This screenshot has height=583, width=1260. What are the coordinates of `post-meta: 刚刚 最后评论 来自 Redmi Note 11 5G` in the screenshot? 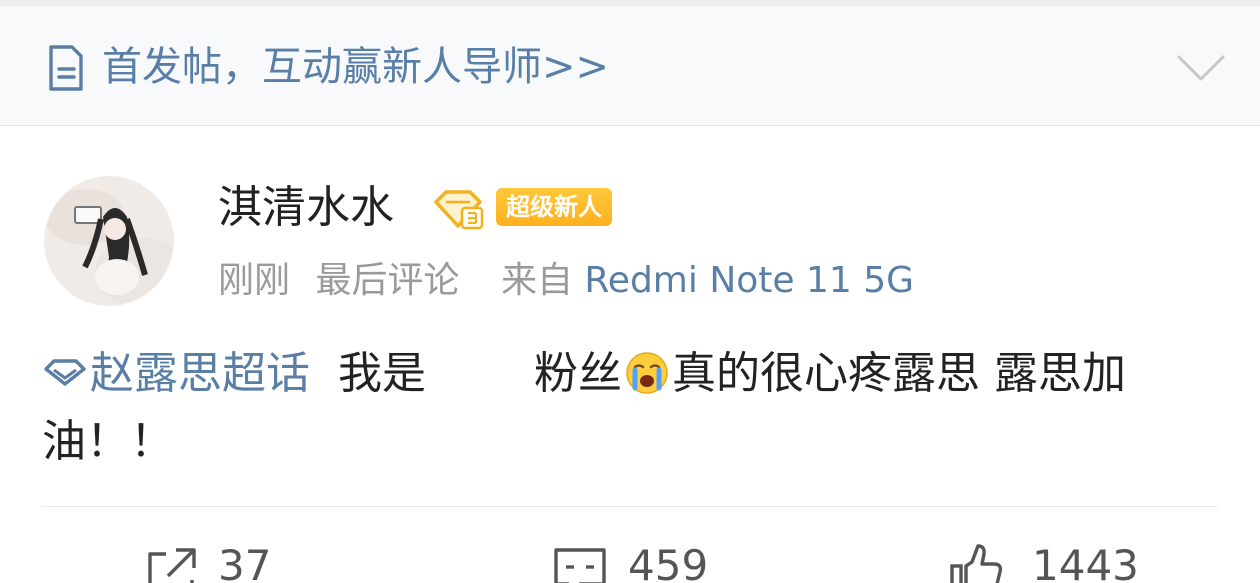 It's located at (566, 281).